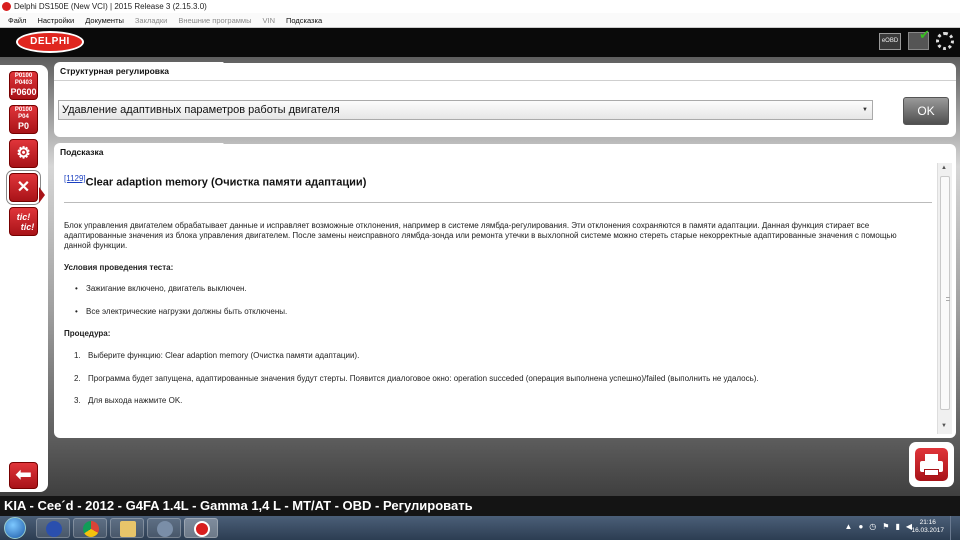 The image size is (960, 540). I want to click on brand-bar: DELPHI eOBD, so click(480, 42).